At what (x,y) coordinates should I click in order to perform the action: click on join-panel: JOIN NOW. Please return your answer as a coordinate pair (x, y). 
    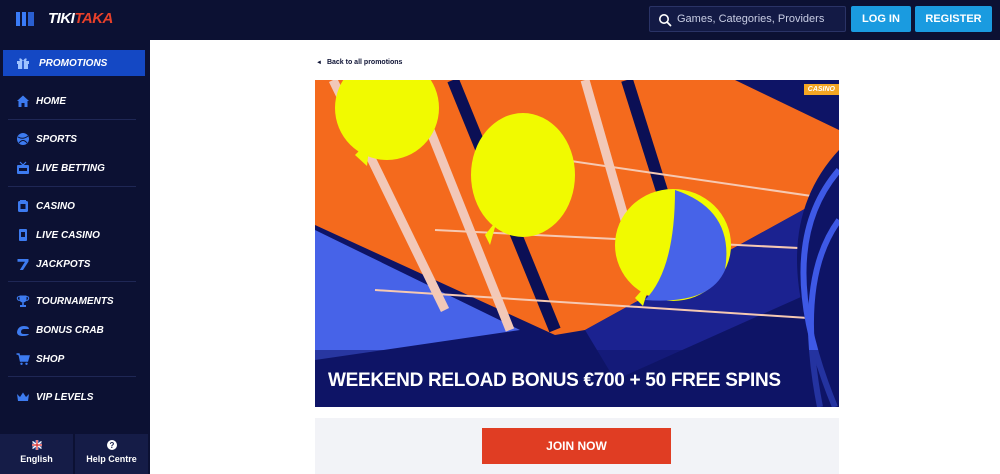
    Looking at the image, I should click on (577, 446).